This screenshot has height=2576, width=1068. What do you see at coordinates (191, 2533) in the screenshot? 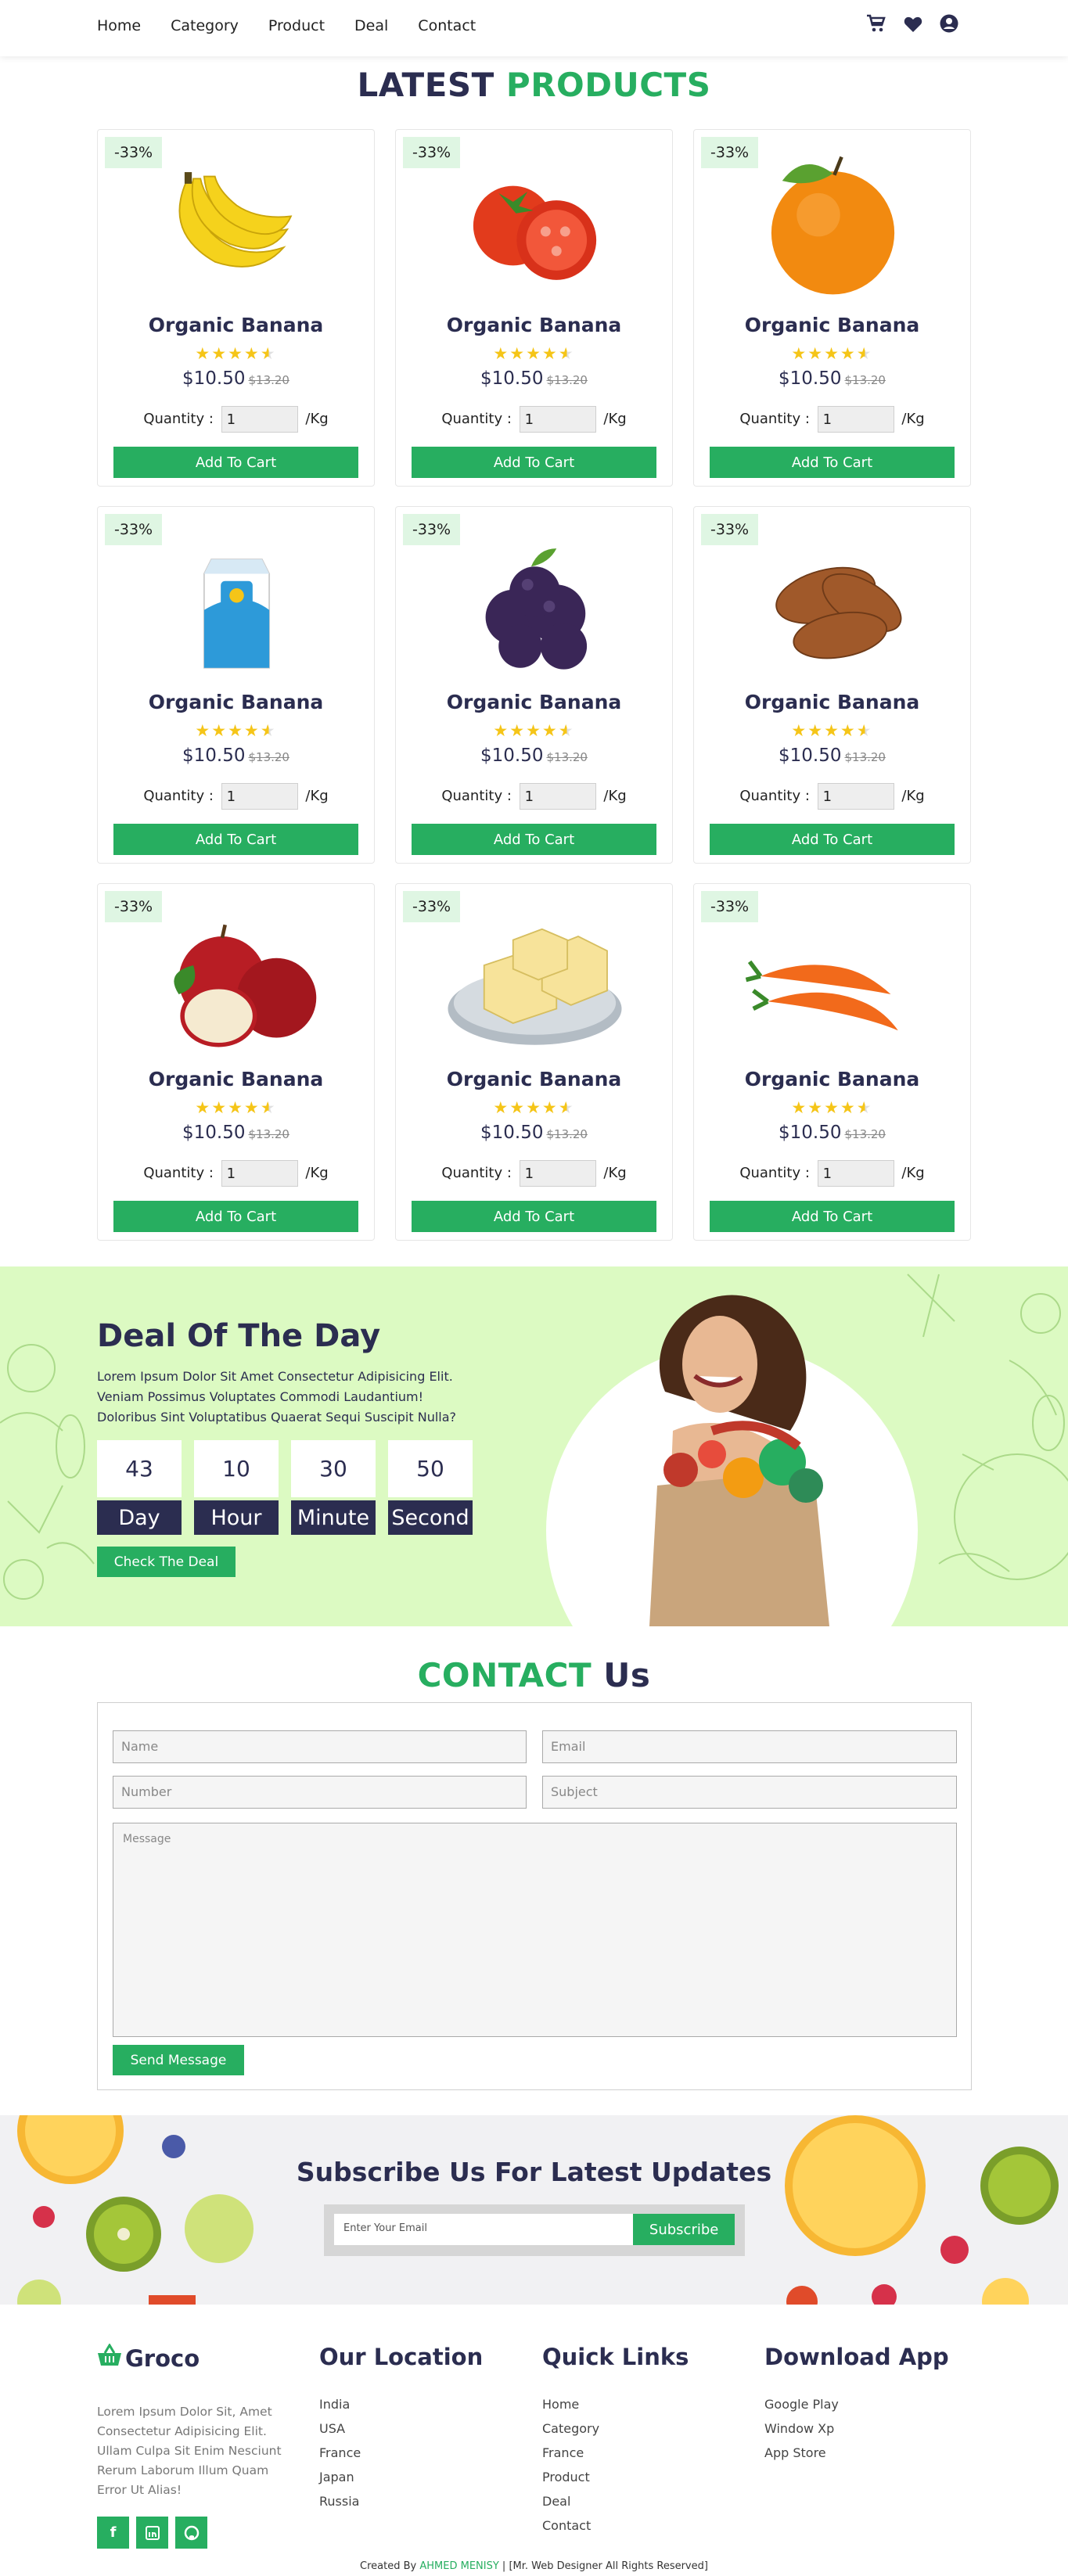
I see `github-icon` at bounding box center [191, 2533].